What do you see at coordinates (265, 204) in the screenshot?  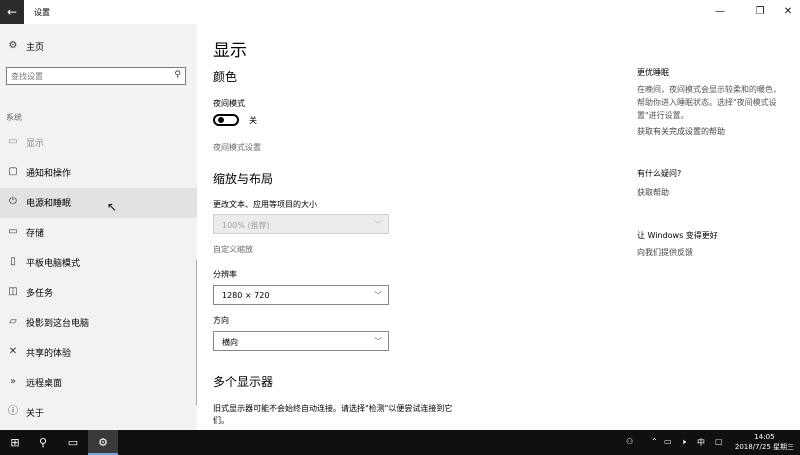 I see `scale-label: 更改文本、应用等项目的大小` at bounding box center [265, 204].